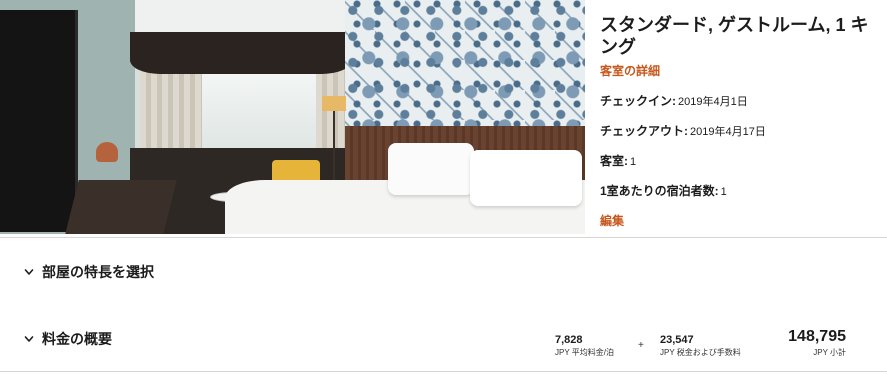 This screenshot has width=887, height=375. Describe the element at coordinates (741, 70) in the screenshot. I see `room-details-link: 客室の詳細` at that location.